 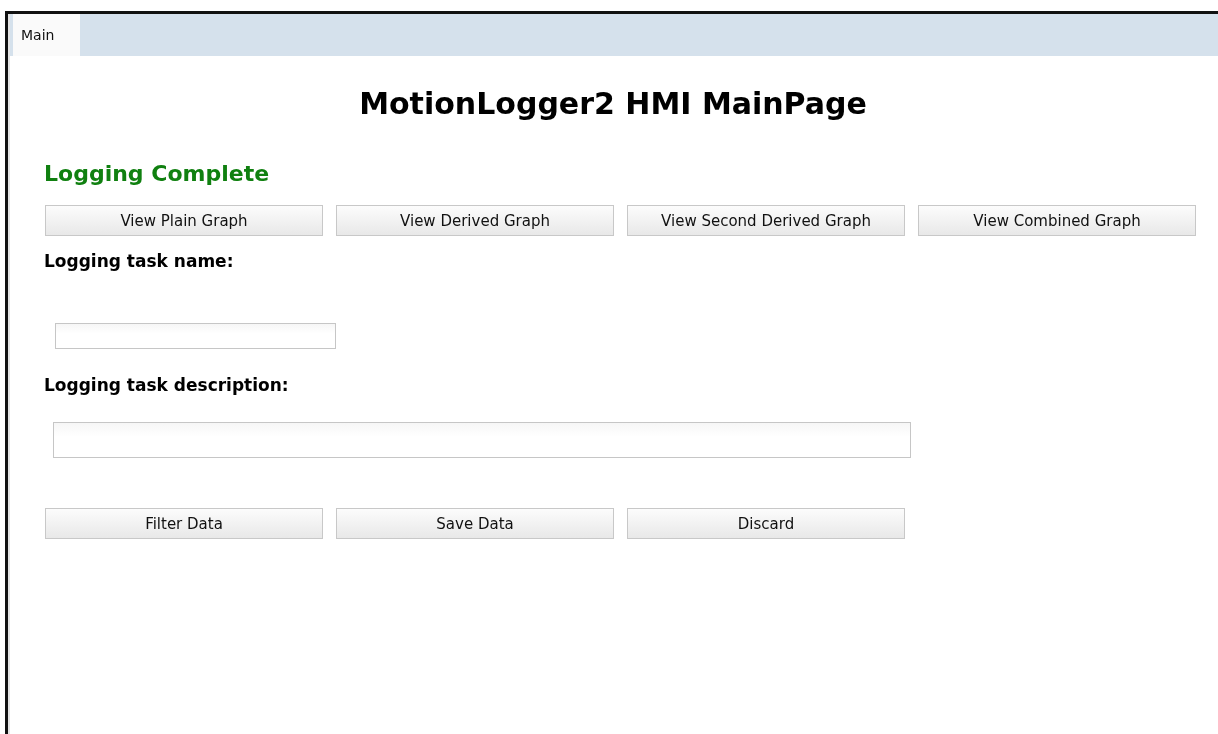 What do you see at coordinates (766, 220) in the screenshot?
I see `graph-button: View Second Derived Graph` at bounding box center [766, 220].